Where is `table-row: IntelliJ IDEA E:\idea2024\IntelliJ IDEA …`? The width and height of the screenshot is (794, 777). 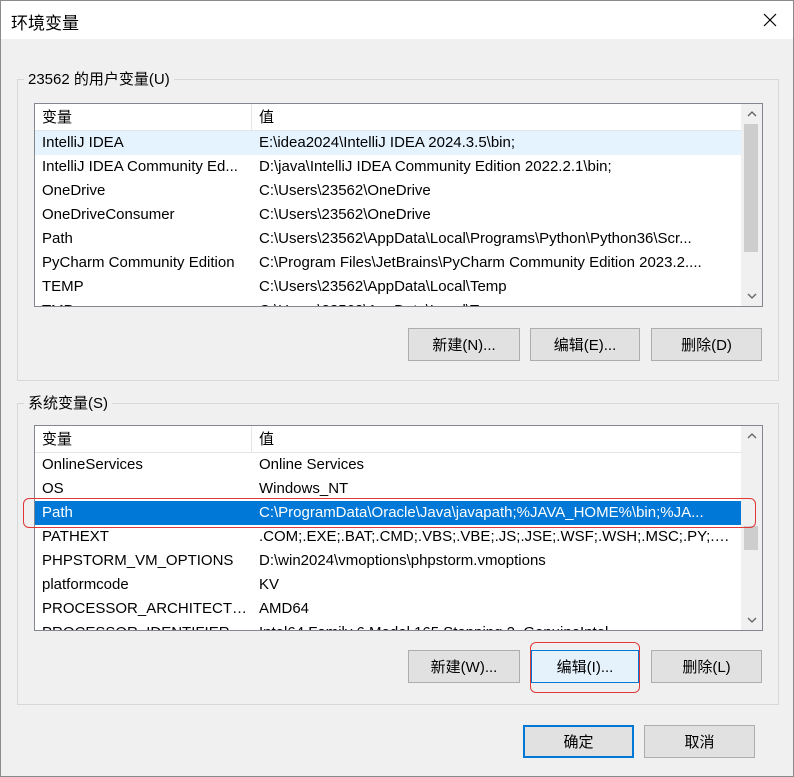
table-row: IntelliJ IDEA E:\idea2024\IntelliJ IDEA … is located at coordinates (388, 143).